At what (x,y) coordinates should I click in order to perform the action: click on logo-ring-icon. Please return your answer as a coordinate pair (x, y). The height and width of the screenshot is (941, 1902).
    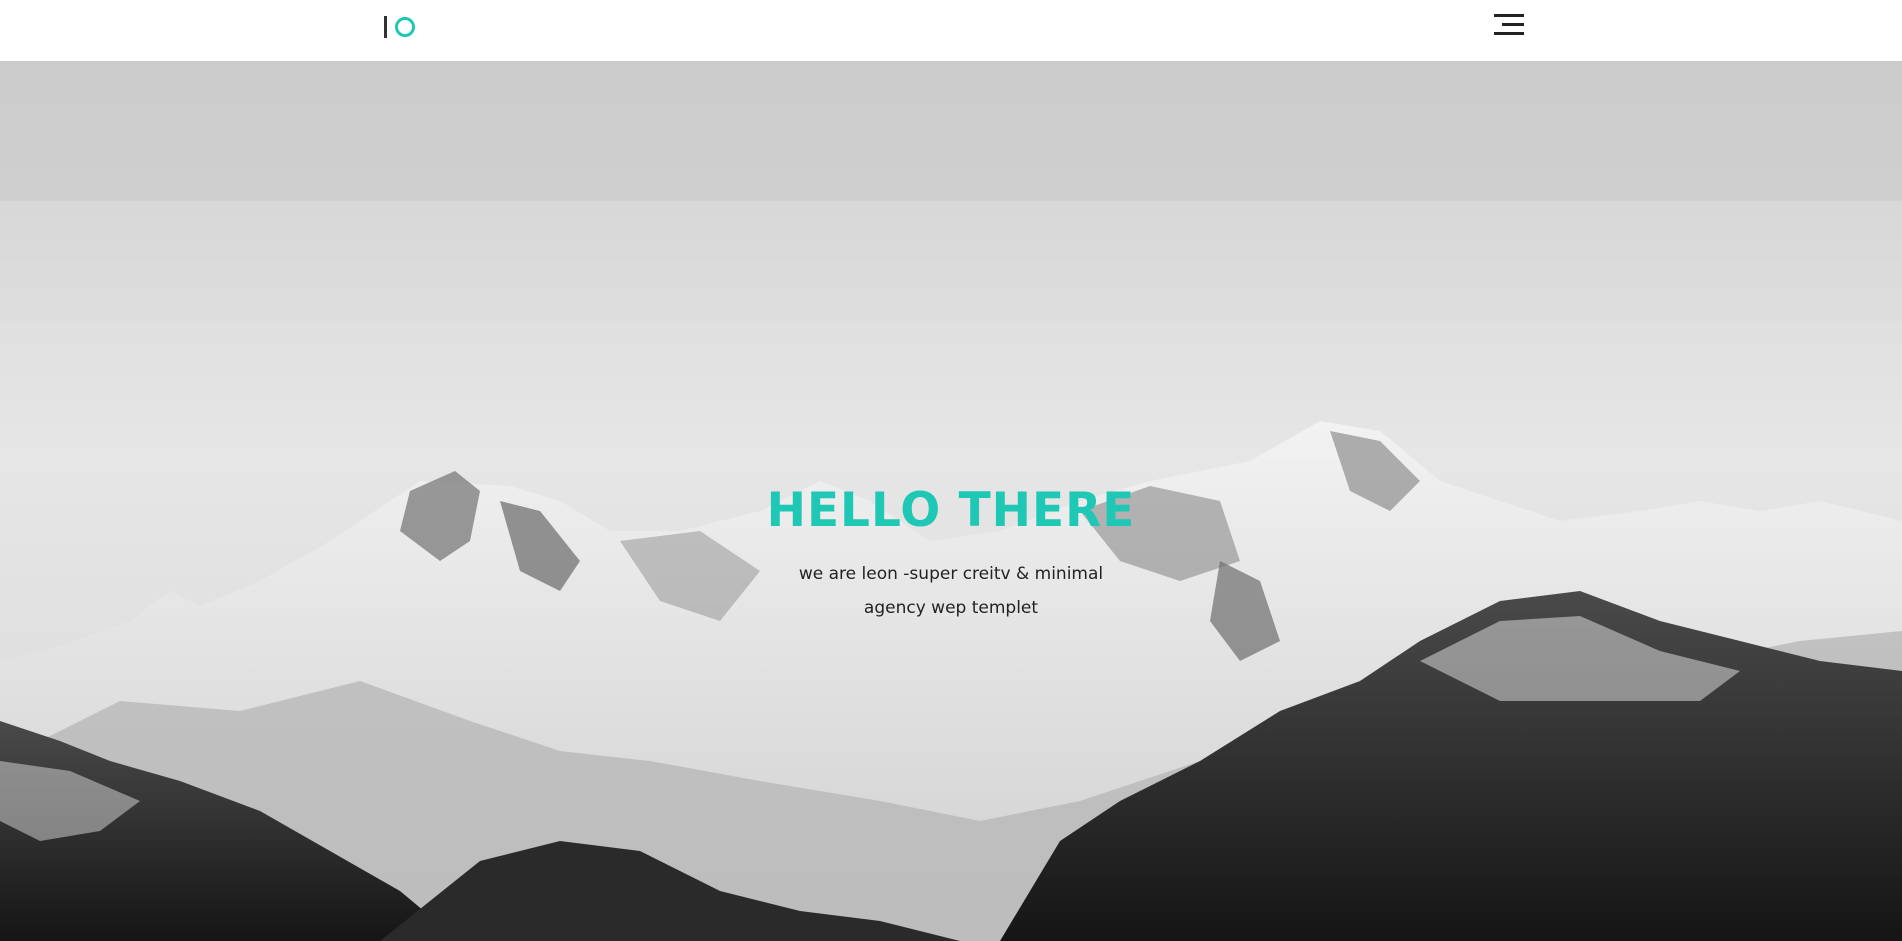
    Looking at the image, I should click on (405, 27).